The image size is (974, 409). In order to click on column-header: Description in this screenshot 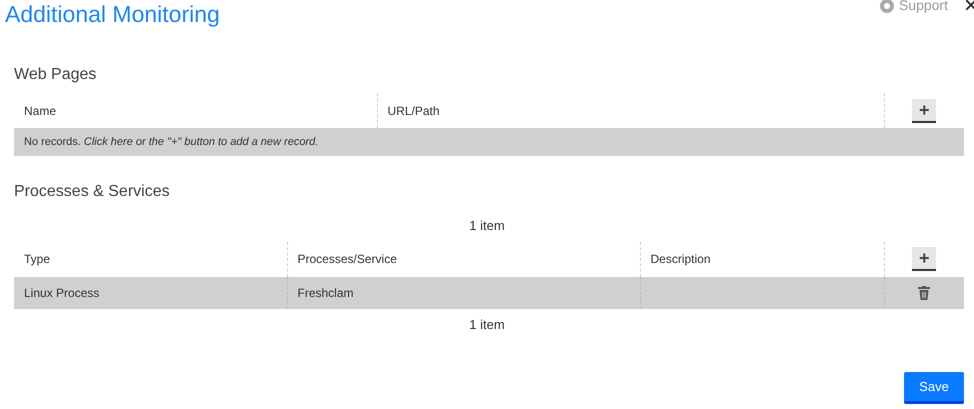, I will do `click(680, 259)`.